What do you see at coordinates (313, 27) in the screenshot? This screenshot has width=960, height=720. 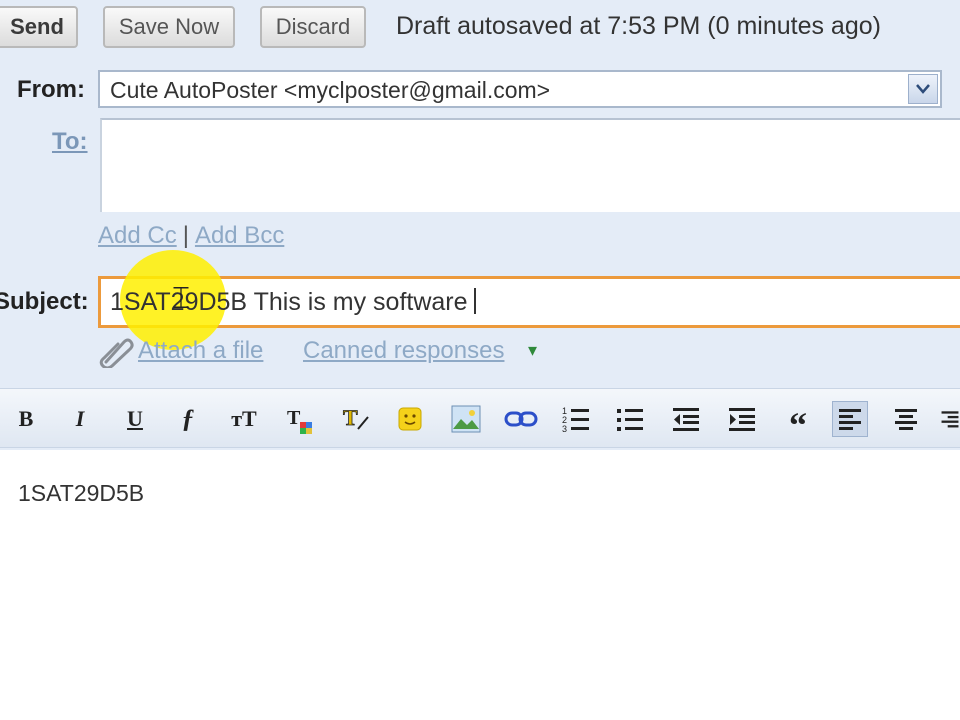 I see `discard-button: Discard` at bounding box center [313, 27].